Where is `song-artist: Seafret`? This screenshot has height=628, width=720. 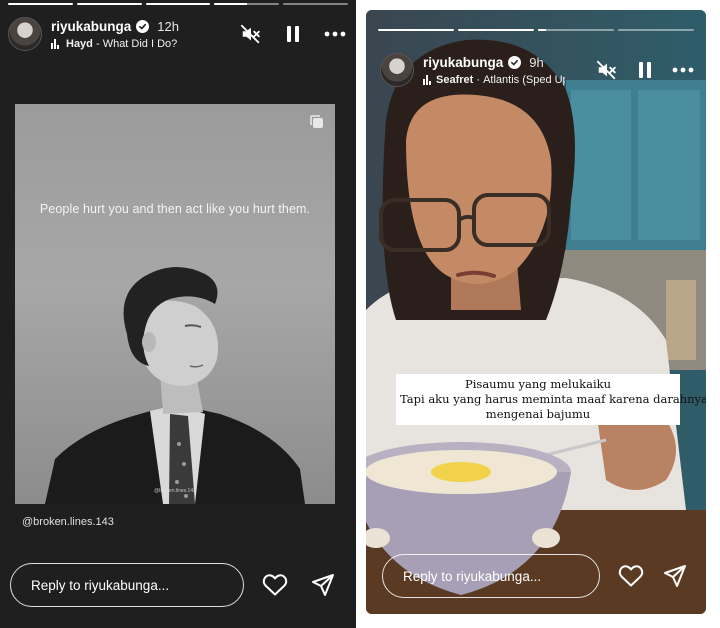
song-artist: Seafret is located at coordinates (455, 80).